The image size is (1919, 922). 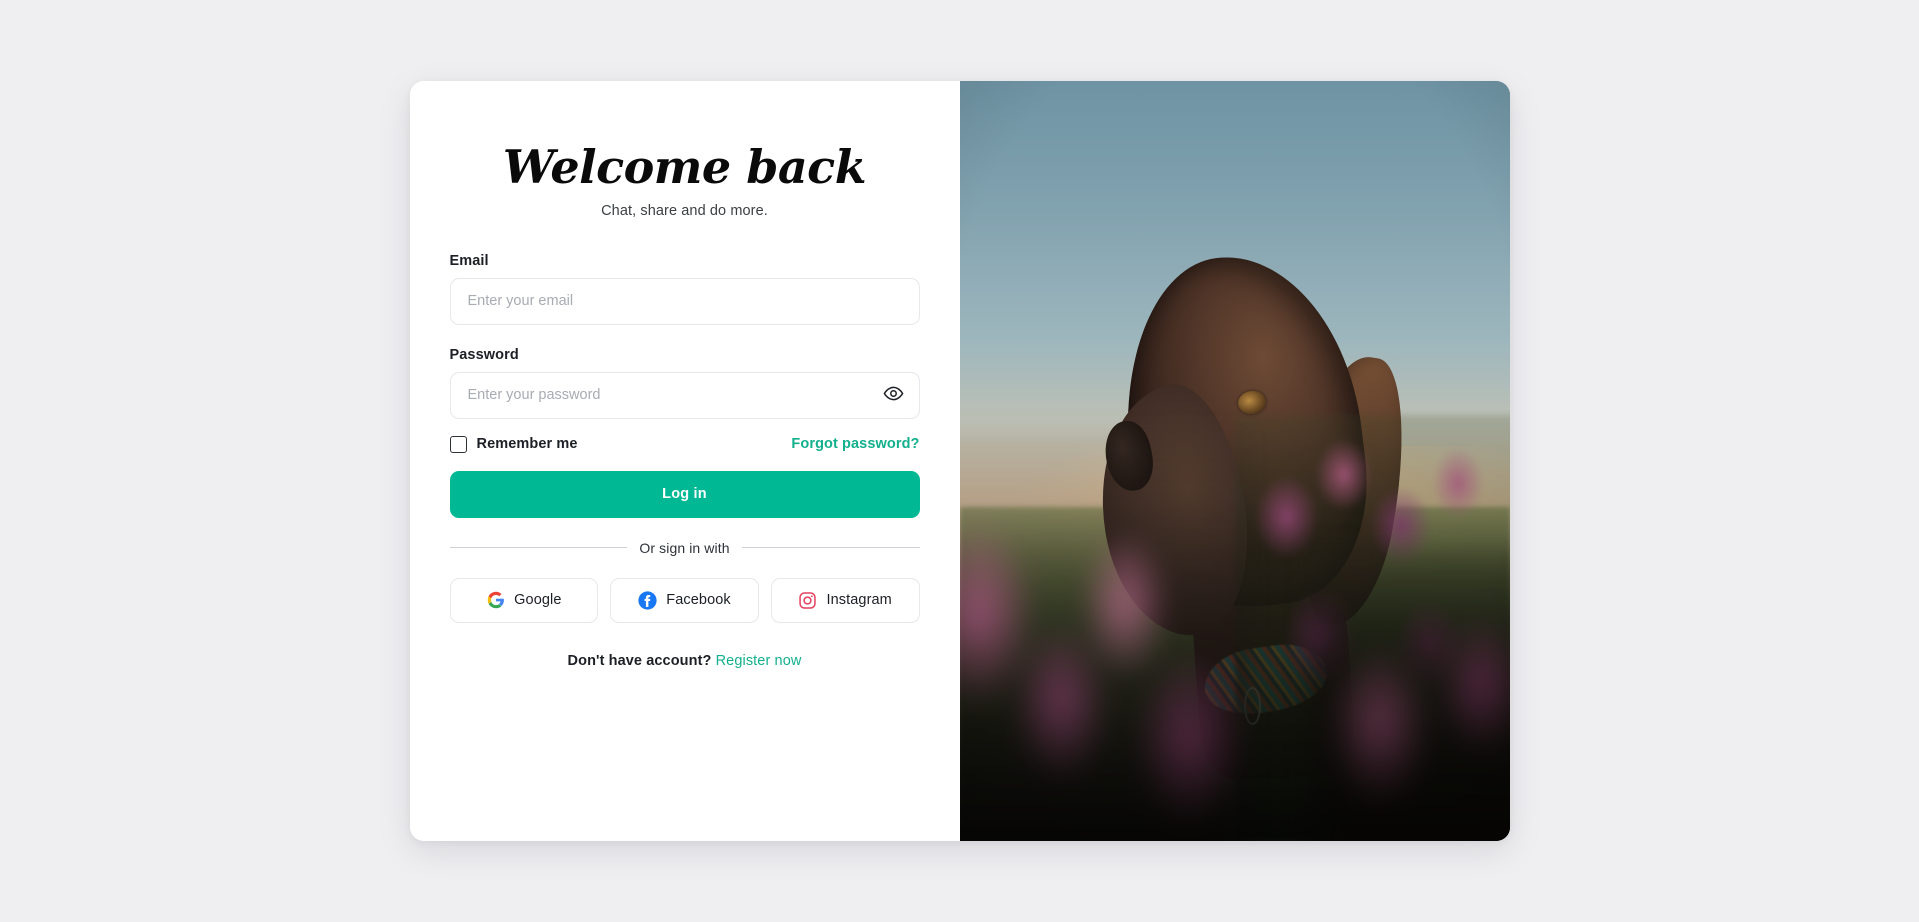 I want to click on instagram-login-button: Instagram, so click(x=845, y=600).